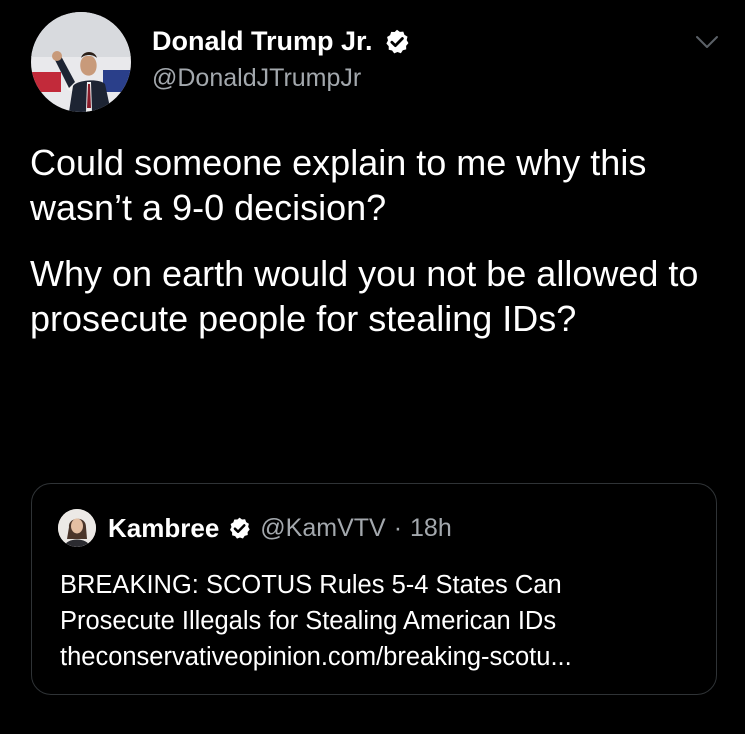 The width and height of the screenshot is (745, 734). I want to click on author-avatar, so click(81, 62).